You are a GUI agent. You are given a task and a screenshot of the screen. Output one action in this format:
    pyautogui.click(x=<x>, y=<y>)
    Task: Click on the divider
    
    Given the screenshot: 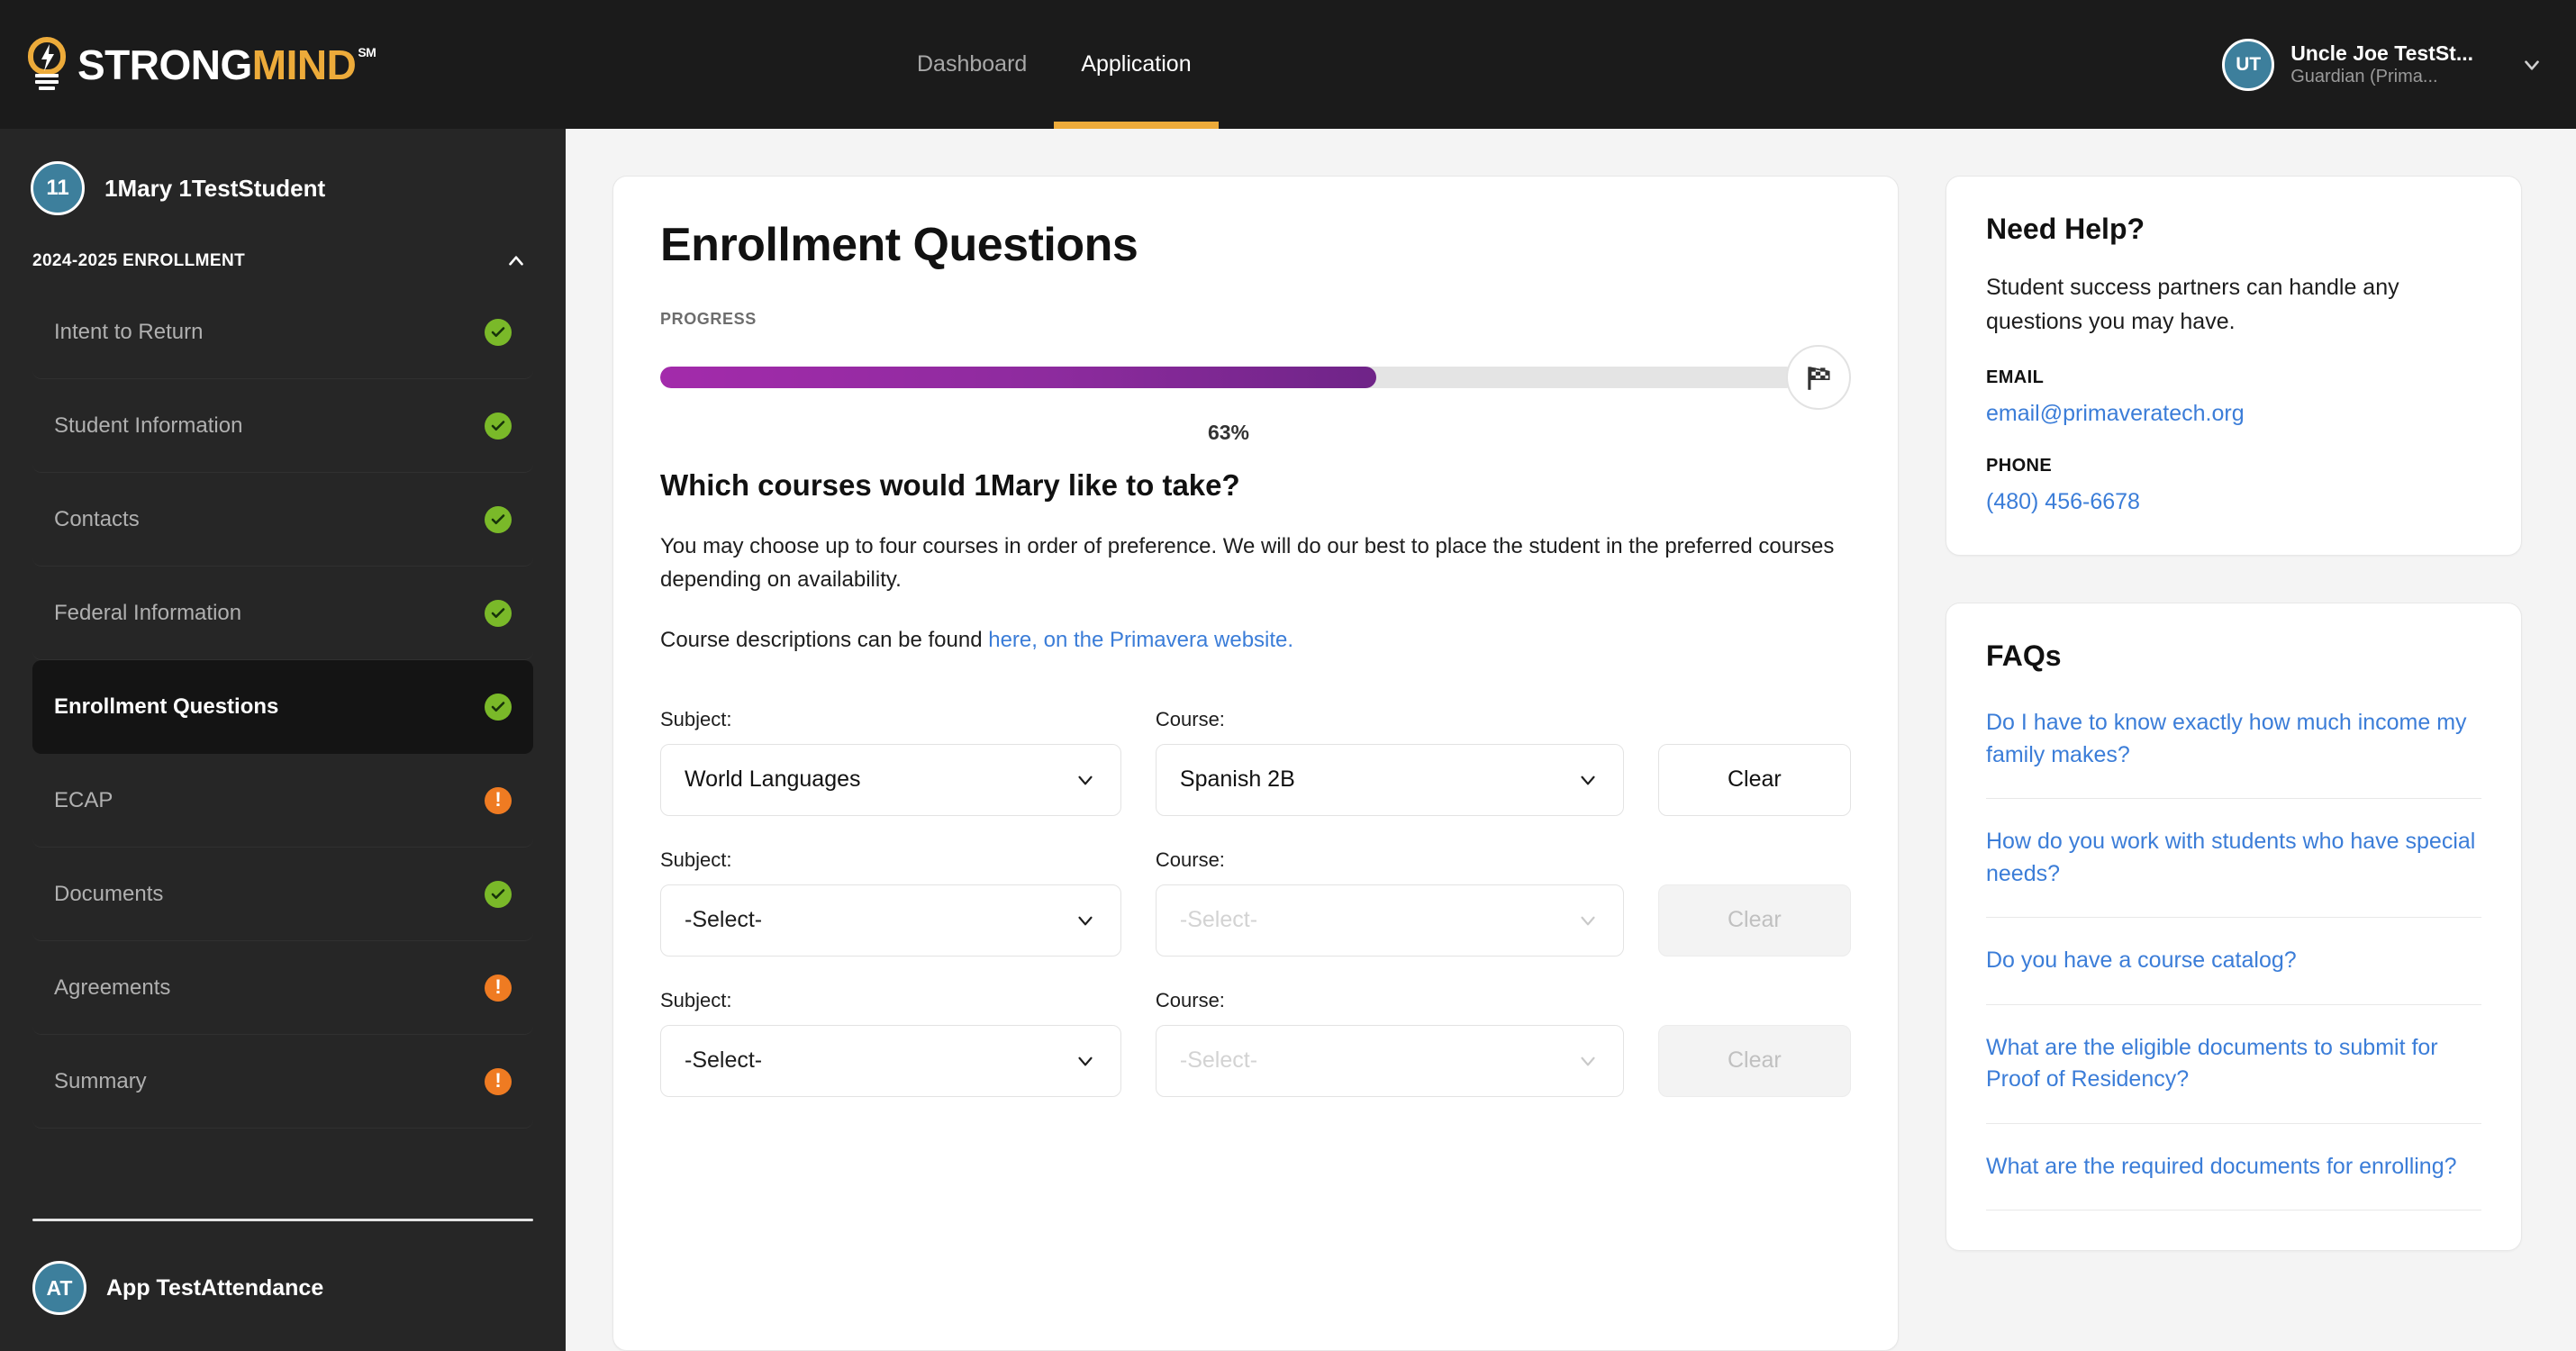 What is the action you would take?
    pyautogui.click(x=282, y=1220)
    